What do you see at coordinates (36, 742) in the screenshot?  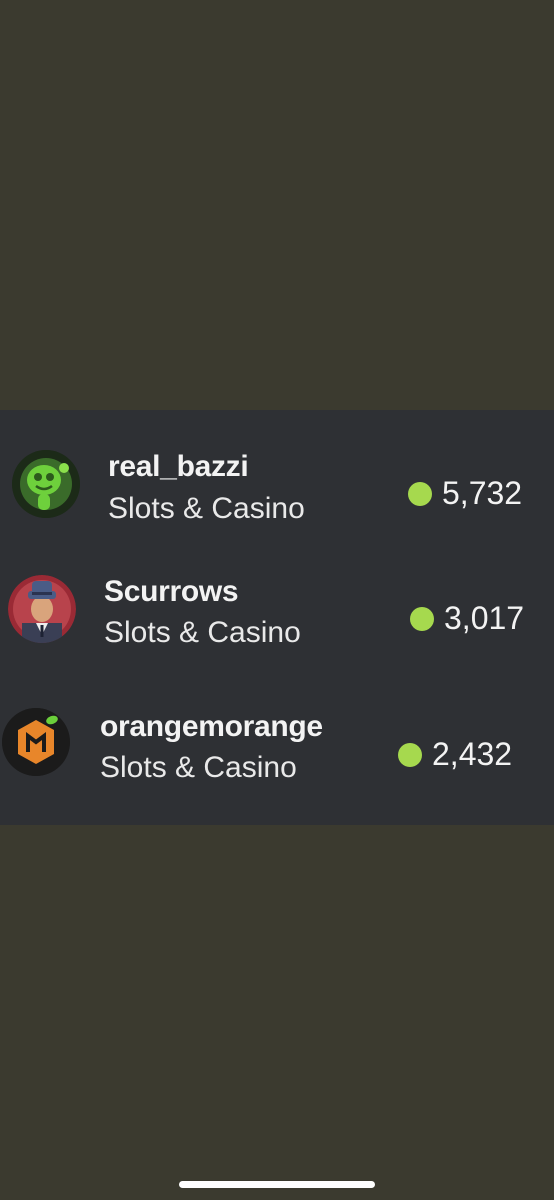 I see `orange-hexagon-logo-avatar` at bounding box center [36, 742].